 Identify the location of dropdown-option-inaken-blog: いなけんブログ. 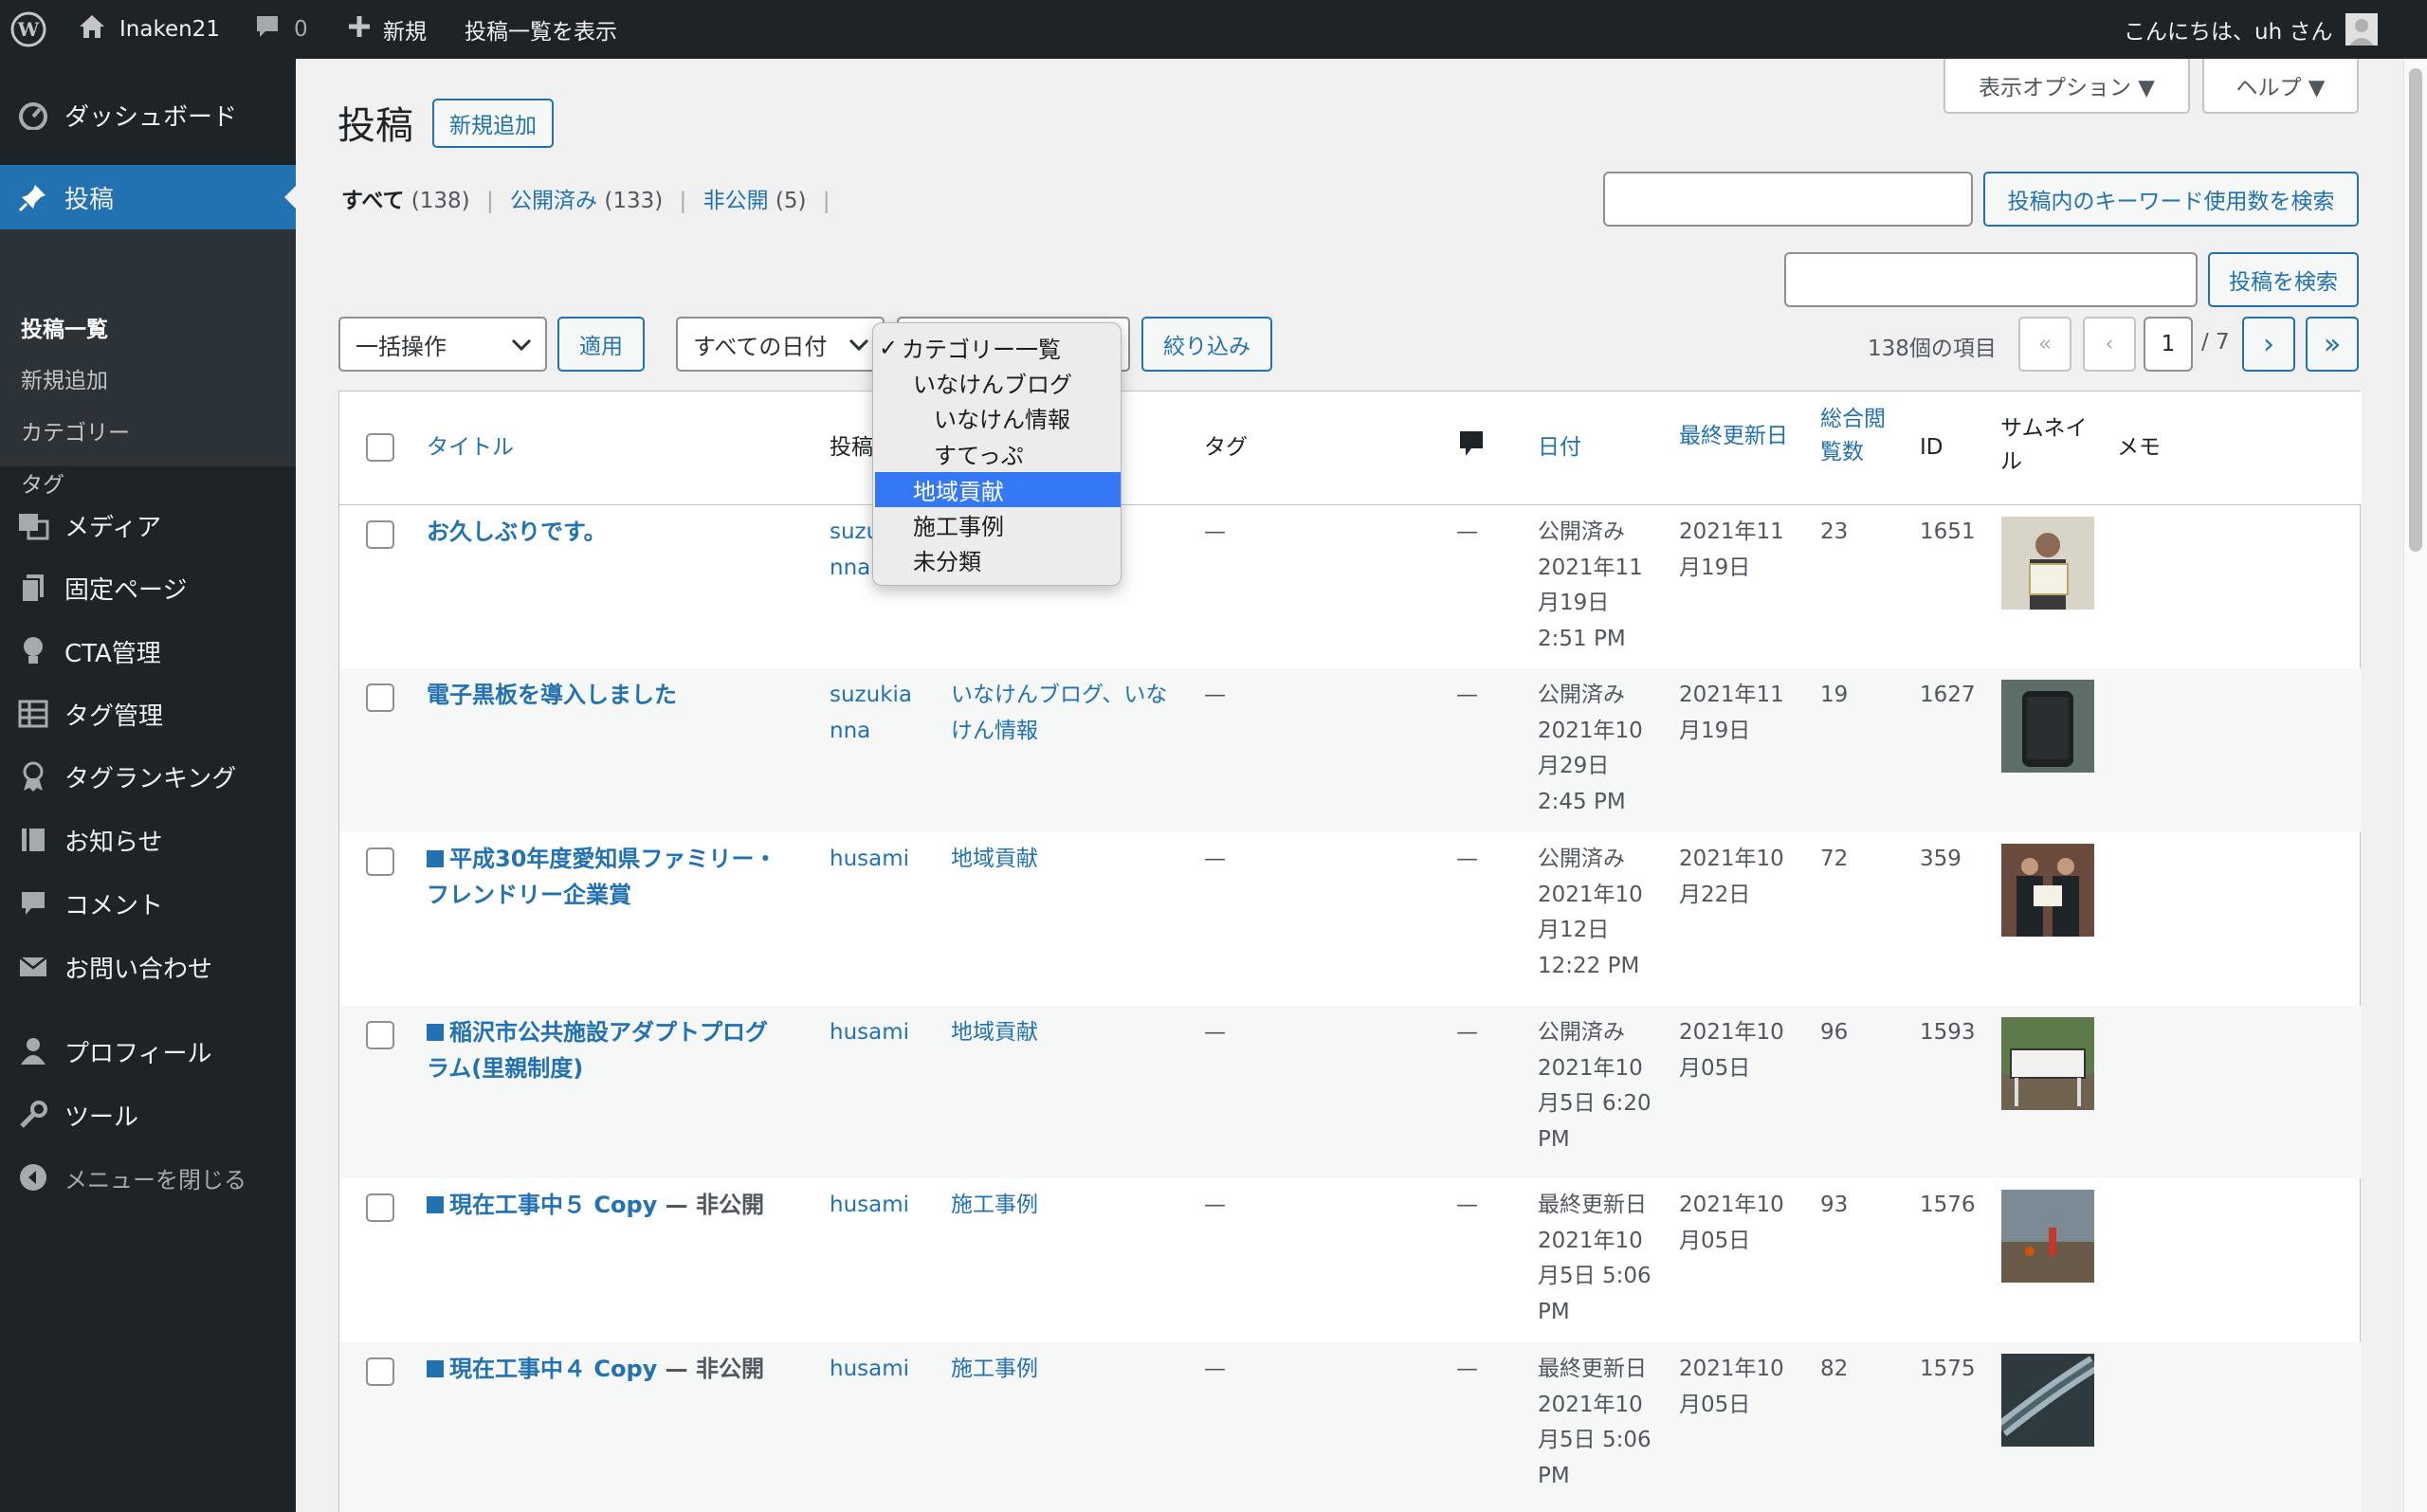
(998, 383).